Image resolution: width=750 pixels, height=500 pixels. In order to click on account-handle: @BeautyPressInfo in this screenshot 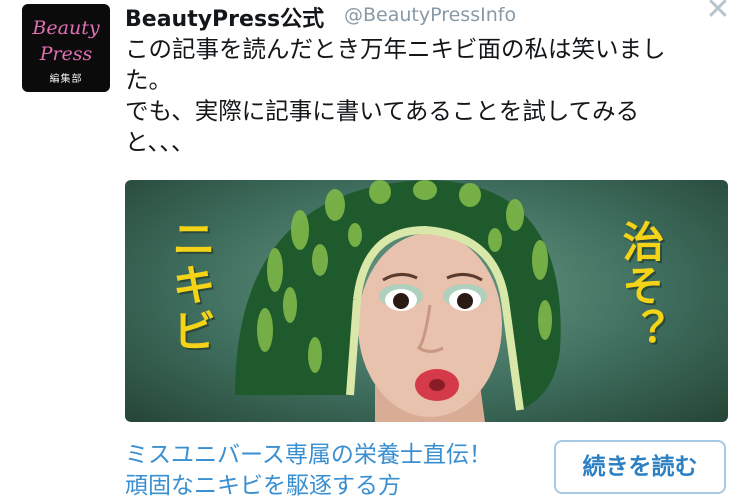, I will do `click(430, 15)`.